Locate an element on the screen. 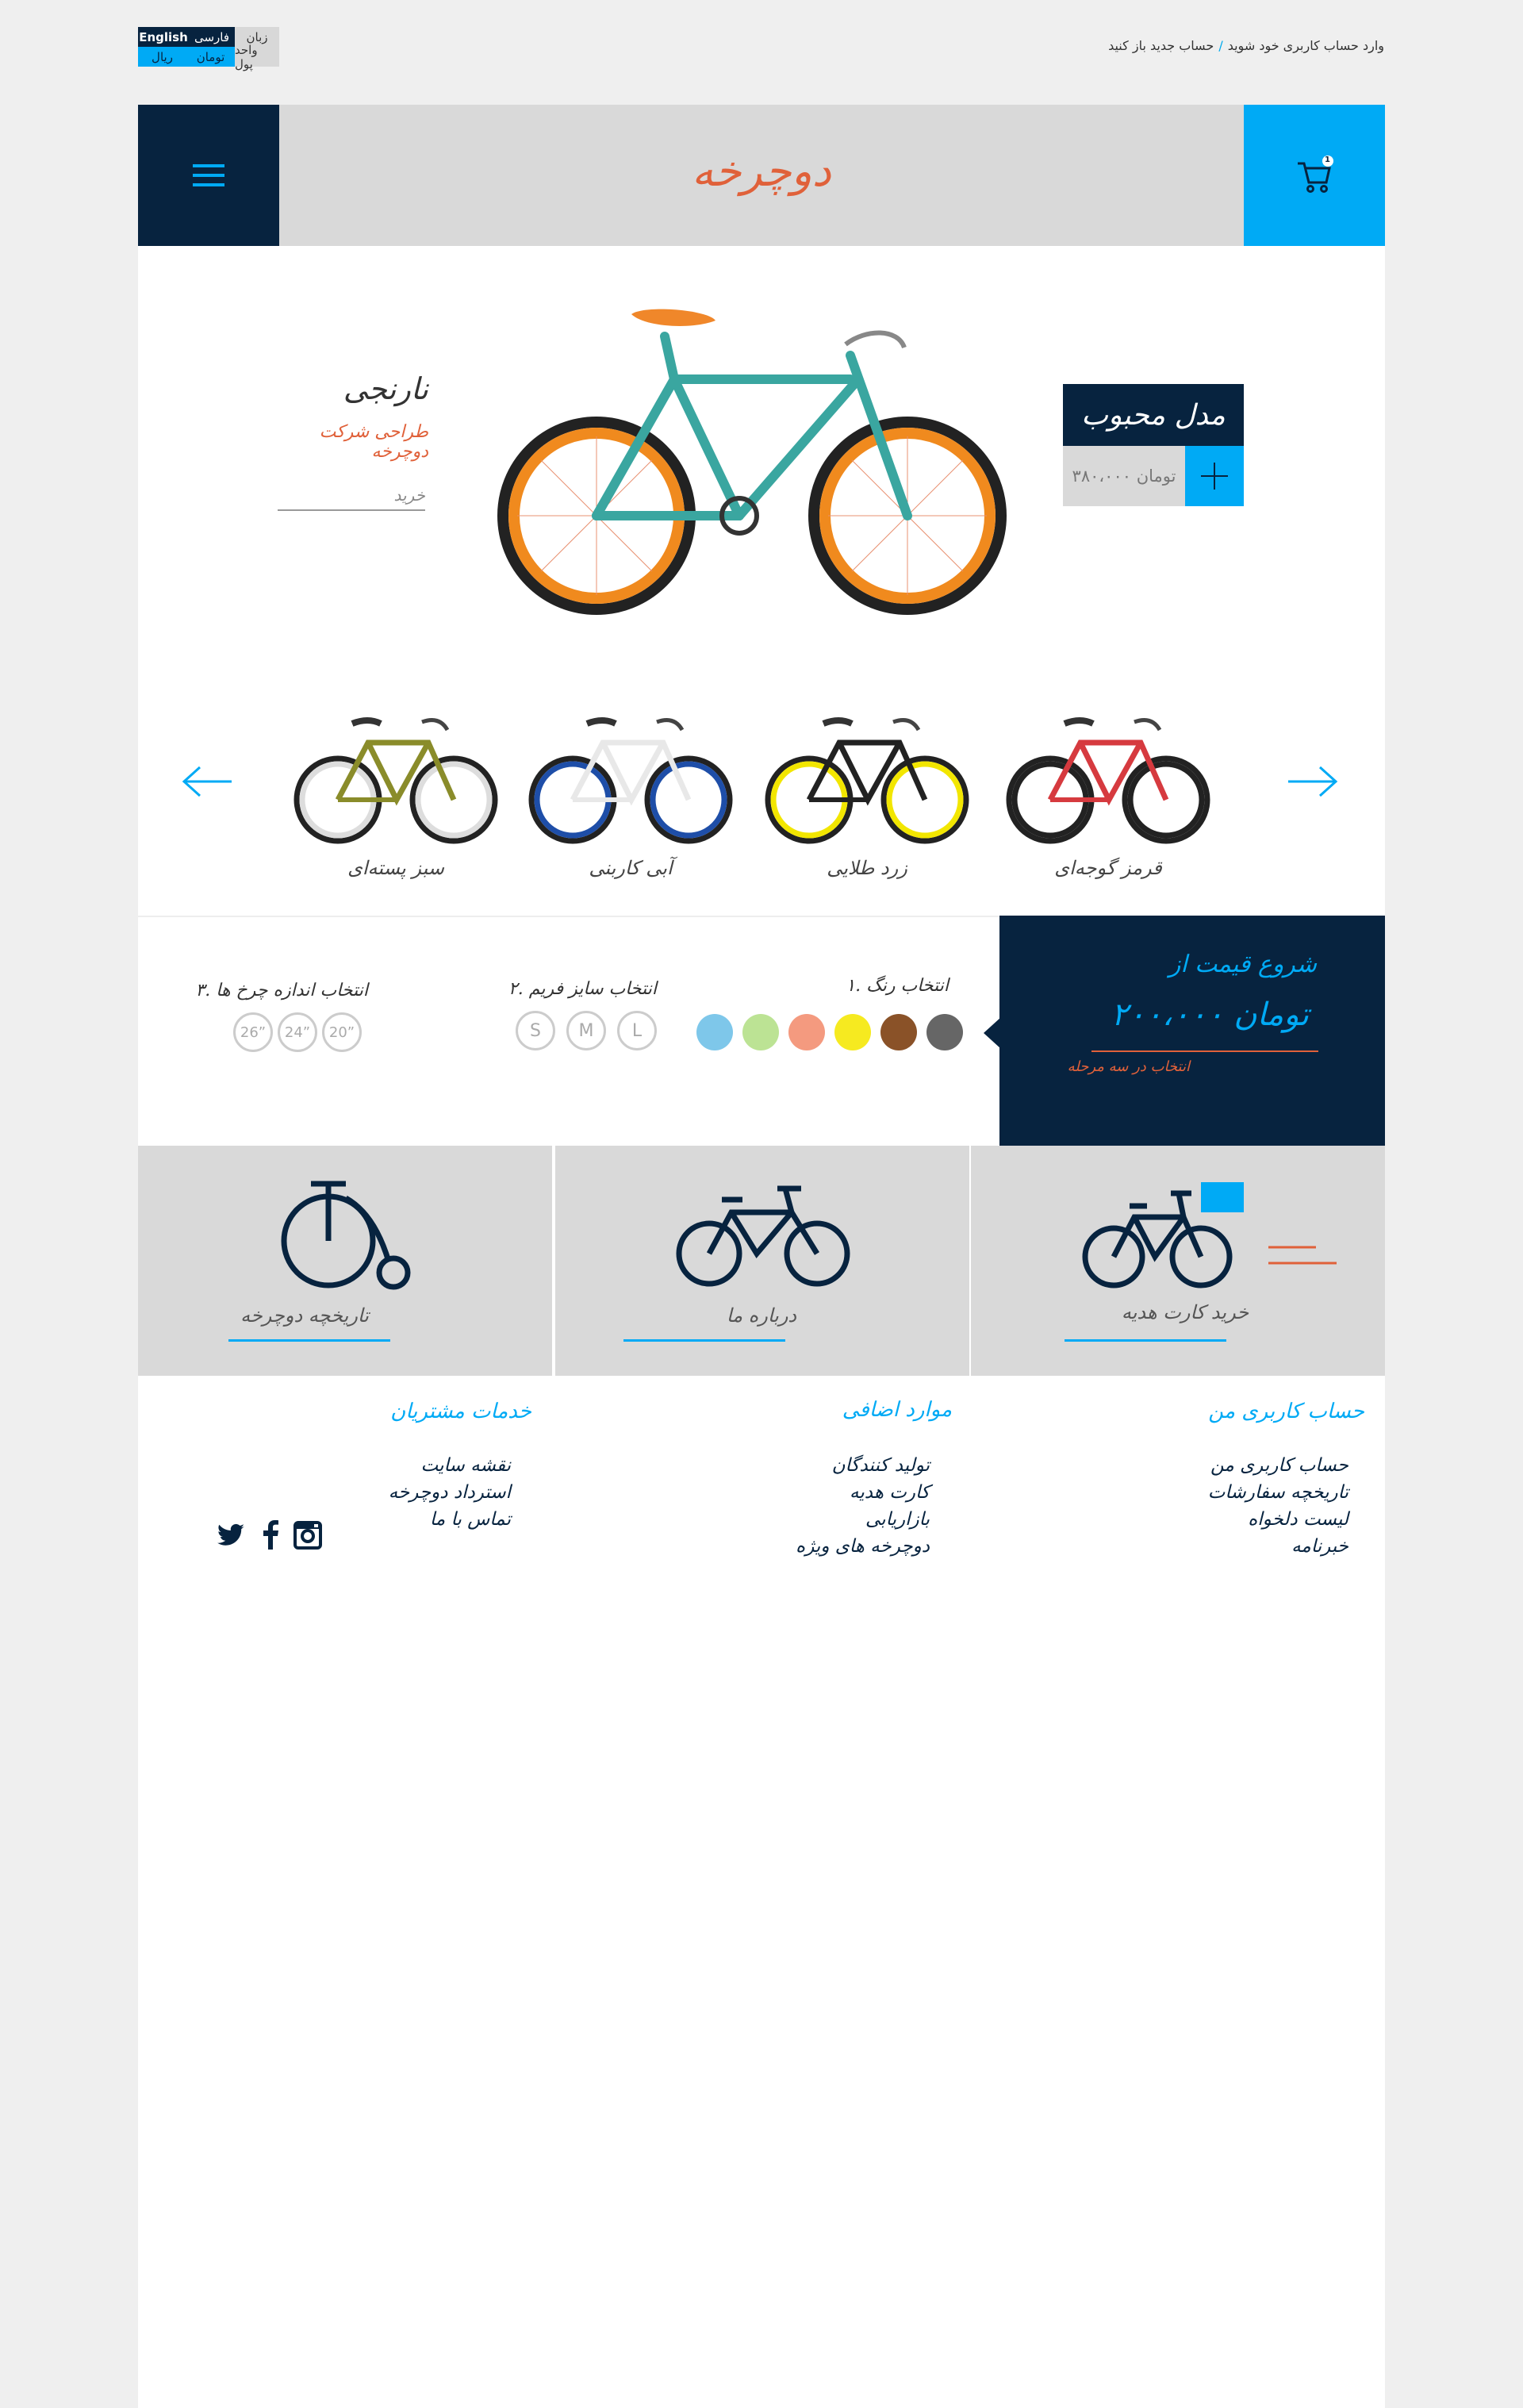  delivery-bike-icon is located at coordinates (1163, 1235).